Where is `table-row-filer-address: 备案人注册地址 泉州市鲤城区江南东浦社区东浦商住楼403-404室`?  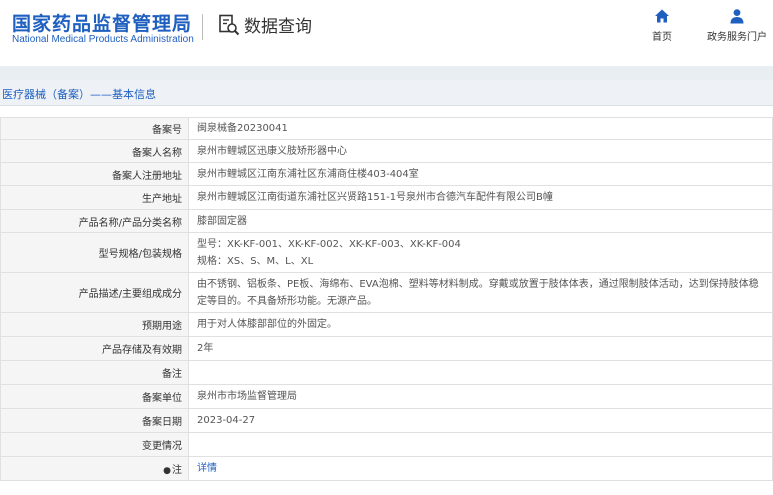
table-row-filer-address: 备案人注册地址 泉州市鲤城区江南东浦社区东浦商住楼403-404室 is located at coordinates (386, 174).